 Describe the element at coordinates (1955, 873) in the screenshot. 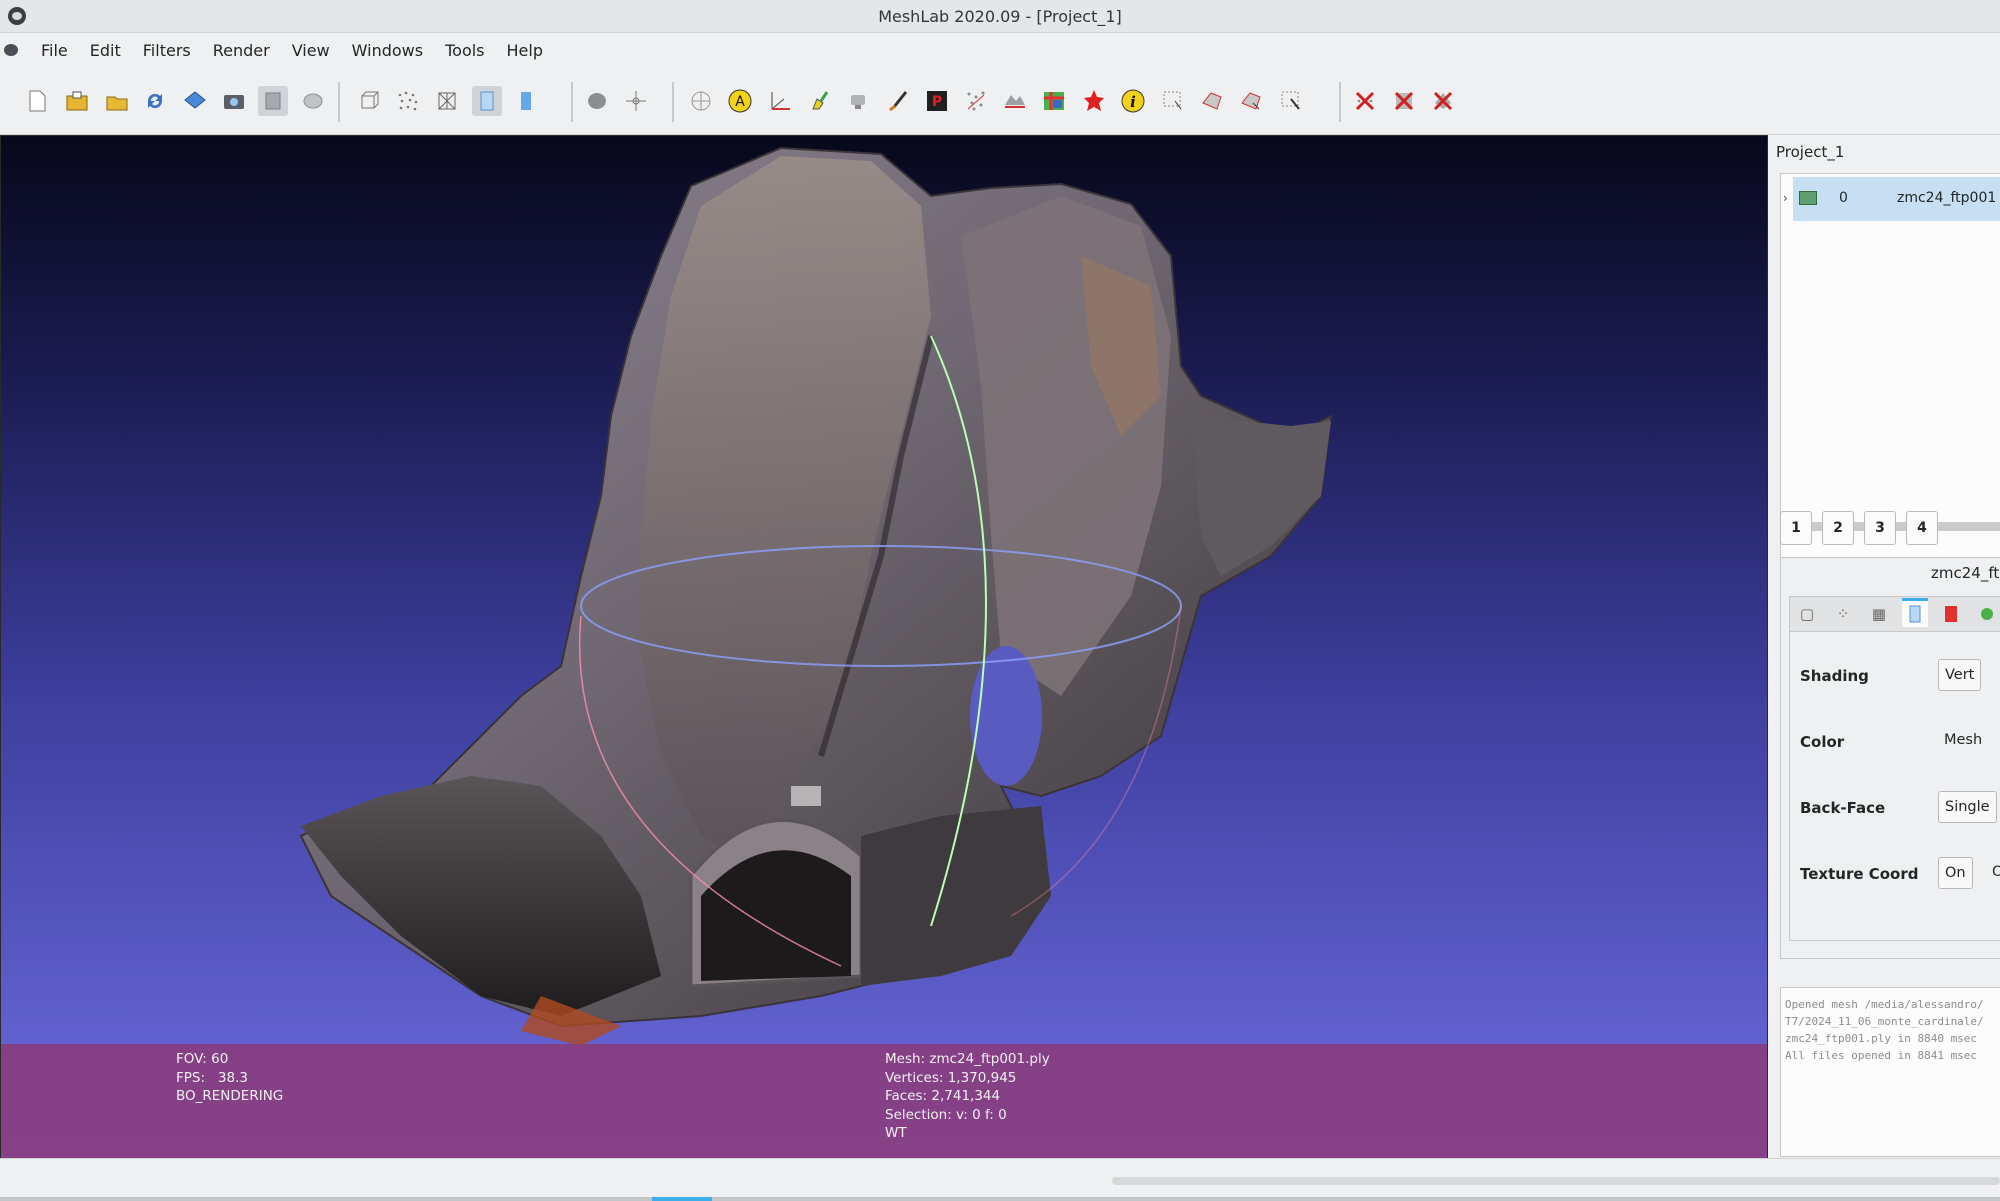

I see `texture-coord-on-button: On` at that location.